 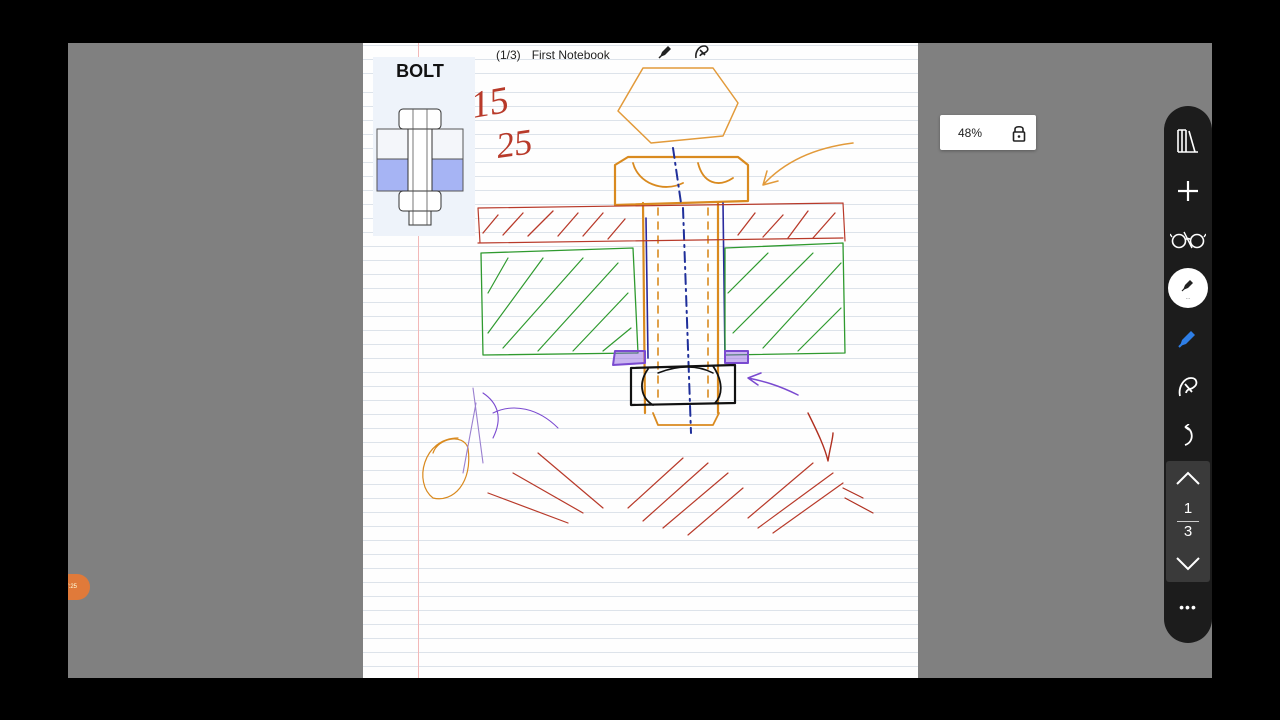 I want to click on page-divider, so click(x=1188, y=521).